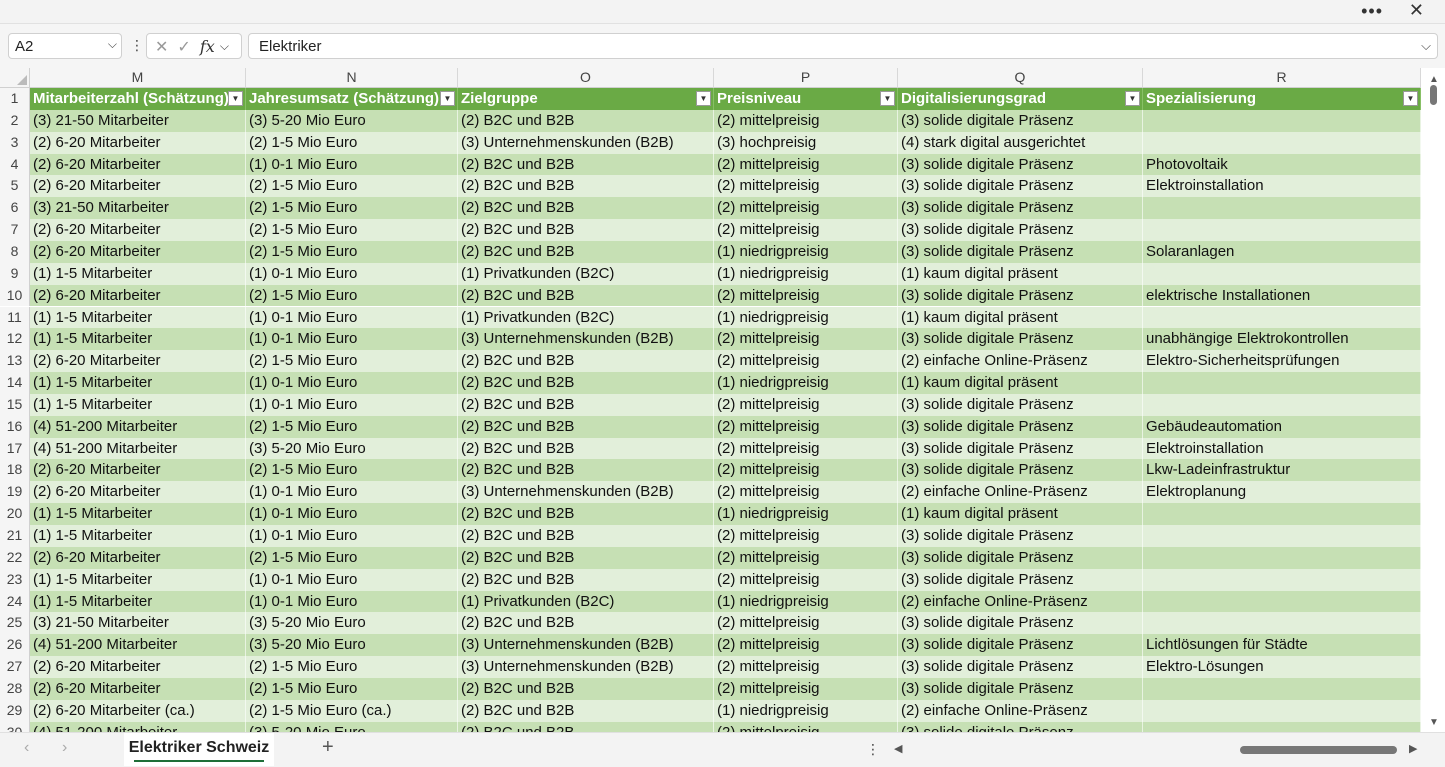 The image size is (1445, 767). What do you see at coordinates (1282, 667) in the screenshot?
I see `table-cell: Elektro-Lösungen` at bounding box center [1282, 667].